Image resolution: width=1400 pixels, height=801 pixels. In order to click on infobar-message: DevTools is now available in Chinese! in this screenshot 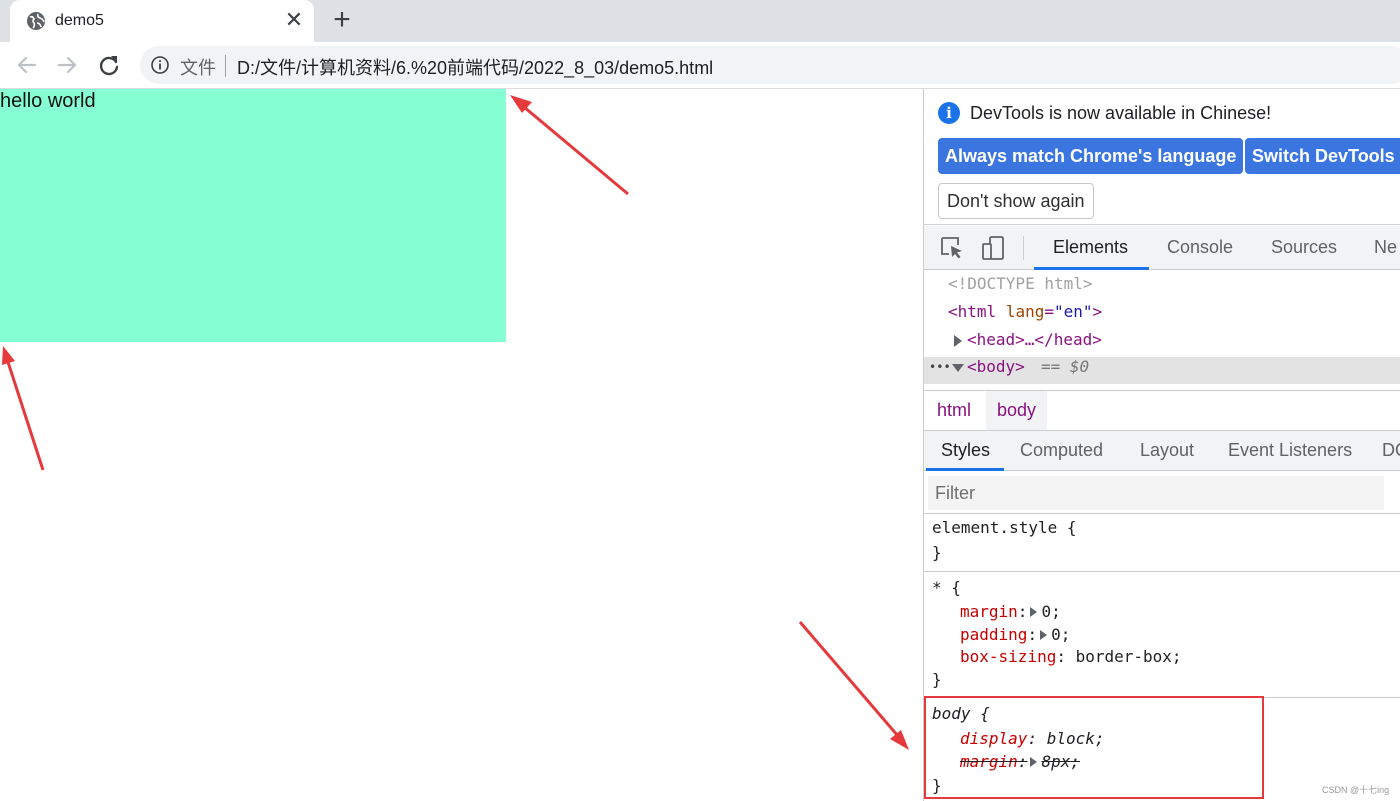, I will do `click(1121, 113)`.